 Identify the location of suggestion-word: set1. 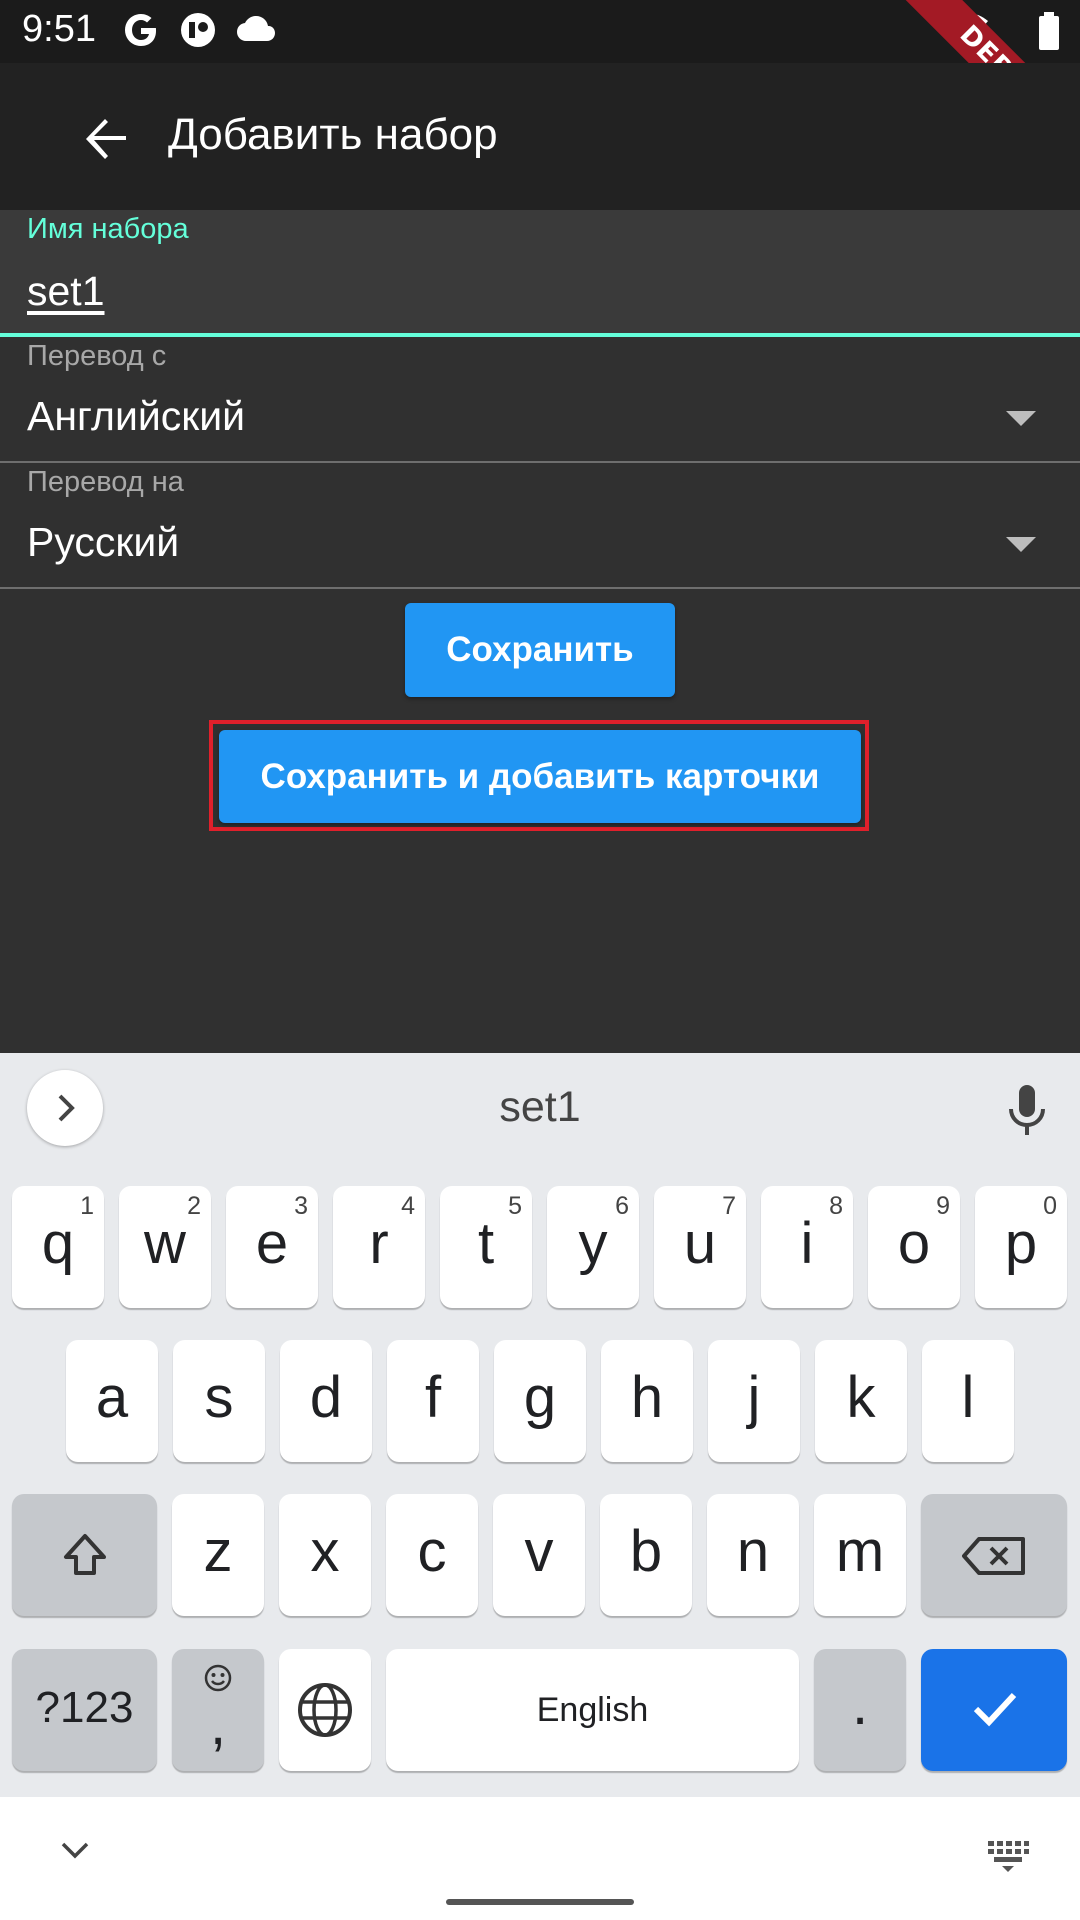
(540, 1107).